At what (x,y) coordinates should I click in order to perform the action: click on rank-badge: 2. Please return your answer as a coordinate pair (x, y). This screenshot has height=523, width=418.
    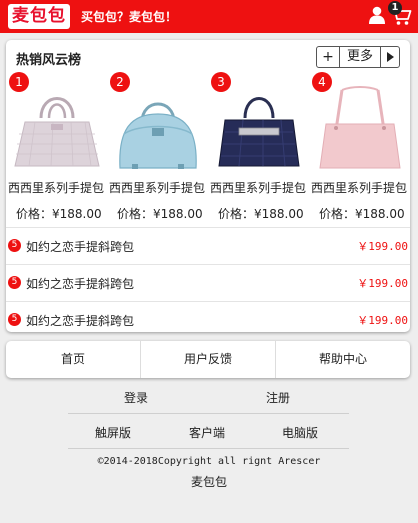
    Looking at the image, I should click on (120, 82).